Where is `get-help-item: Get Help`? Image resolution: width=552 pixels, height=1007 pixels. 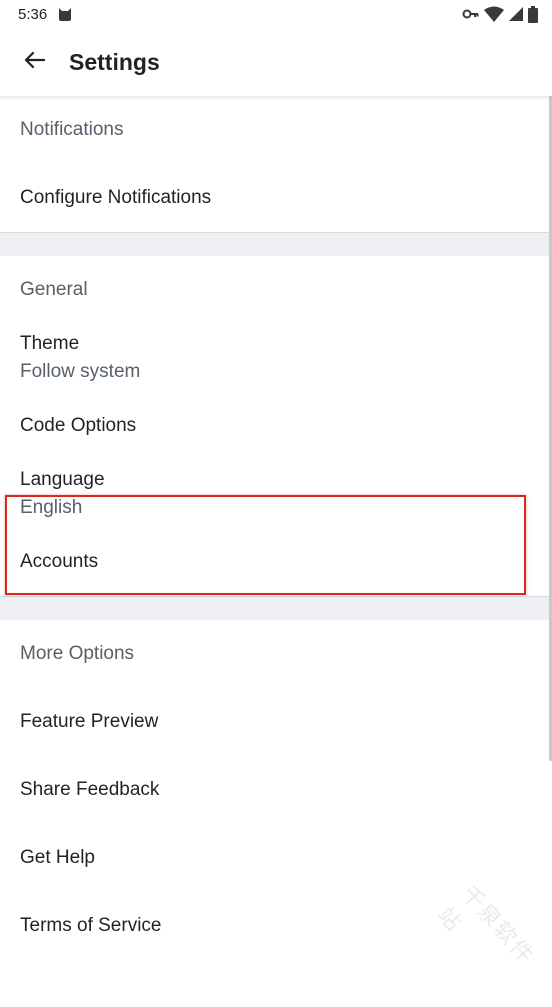 get-help-item: Get Help is located at coordinates (276, 858).